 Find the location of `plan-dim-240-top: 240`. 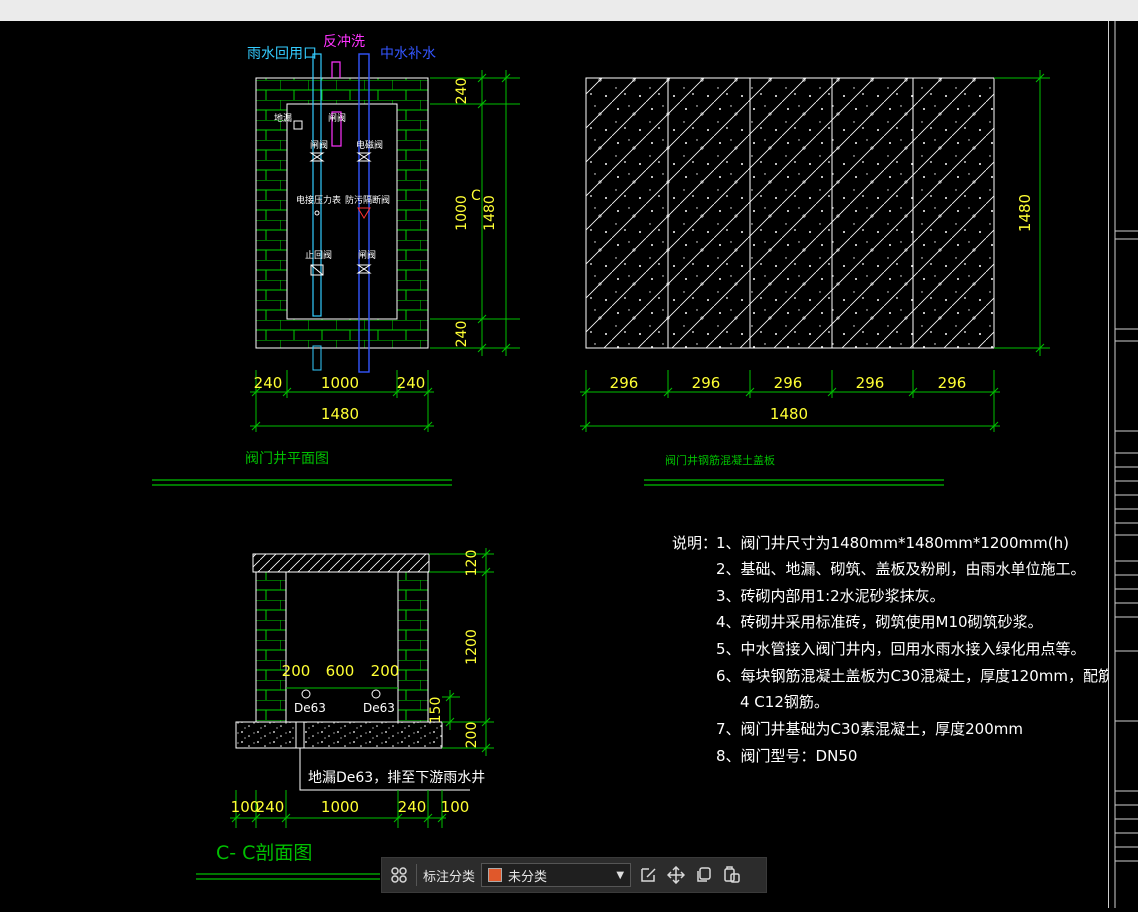

plan-dim-240-top: 240 is located at coordinates (462, 91).